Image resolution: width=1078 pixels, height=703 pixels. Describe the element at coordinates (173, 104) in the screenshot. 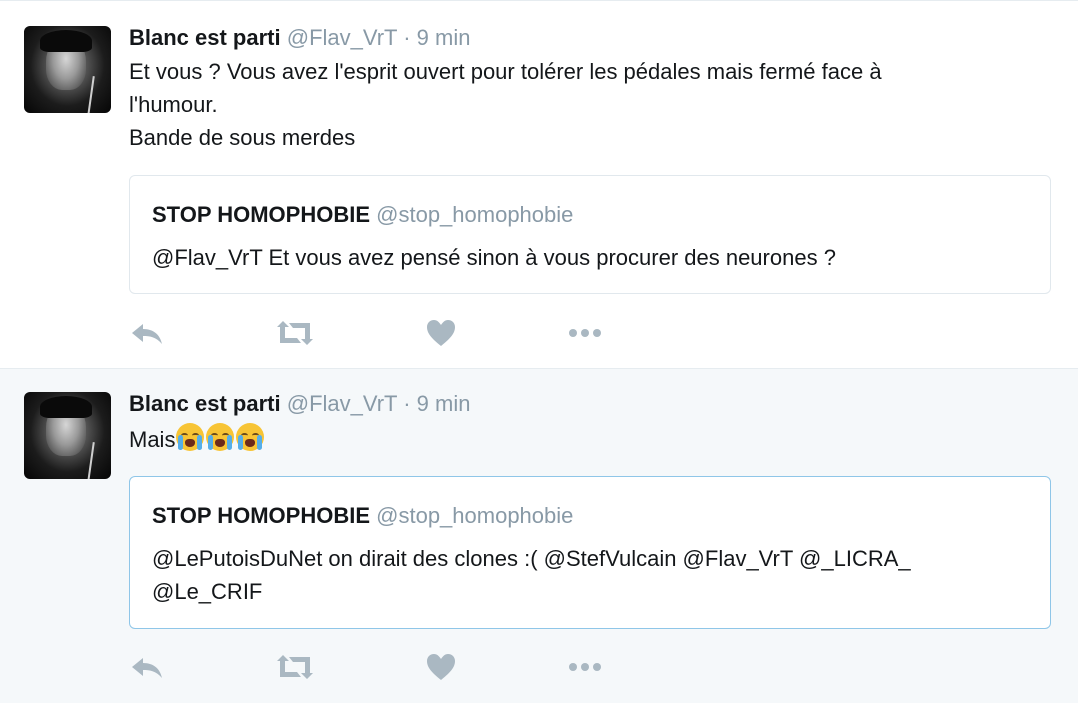

I see `tweet-text-line: l'humour.` at that location.